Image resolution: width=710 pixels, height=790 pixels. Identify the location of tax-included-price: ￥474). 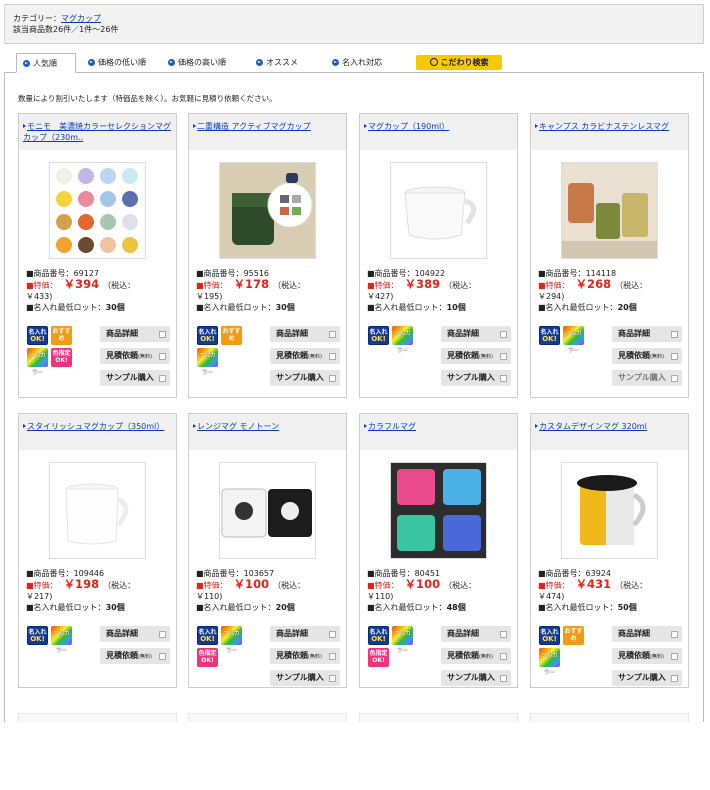
(551, 596).